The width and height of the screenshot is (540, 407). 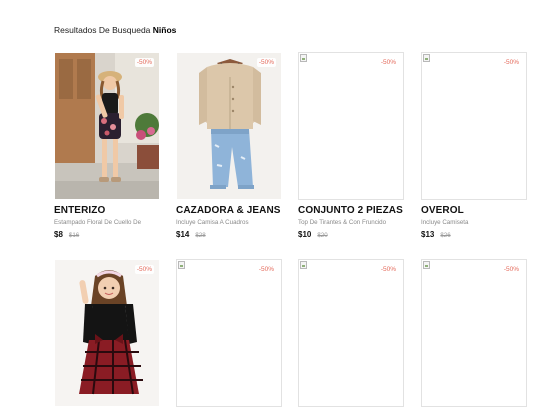 I want to click on product-description: Incluye Camiseta, so click(x=445, y=222).